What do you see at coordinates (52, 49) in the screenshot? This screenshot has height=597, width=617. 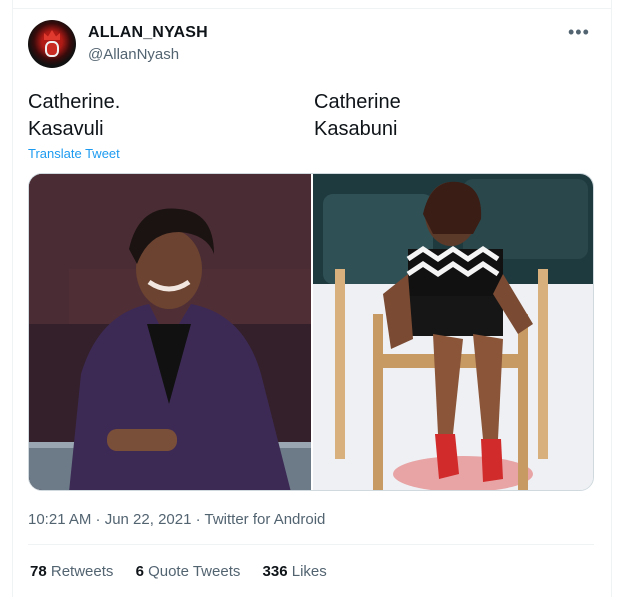 I see `avatar-face` at bounding box center [52, 49].